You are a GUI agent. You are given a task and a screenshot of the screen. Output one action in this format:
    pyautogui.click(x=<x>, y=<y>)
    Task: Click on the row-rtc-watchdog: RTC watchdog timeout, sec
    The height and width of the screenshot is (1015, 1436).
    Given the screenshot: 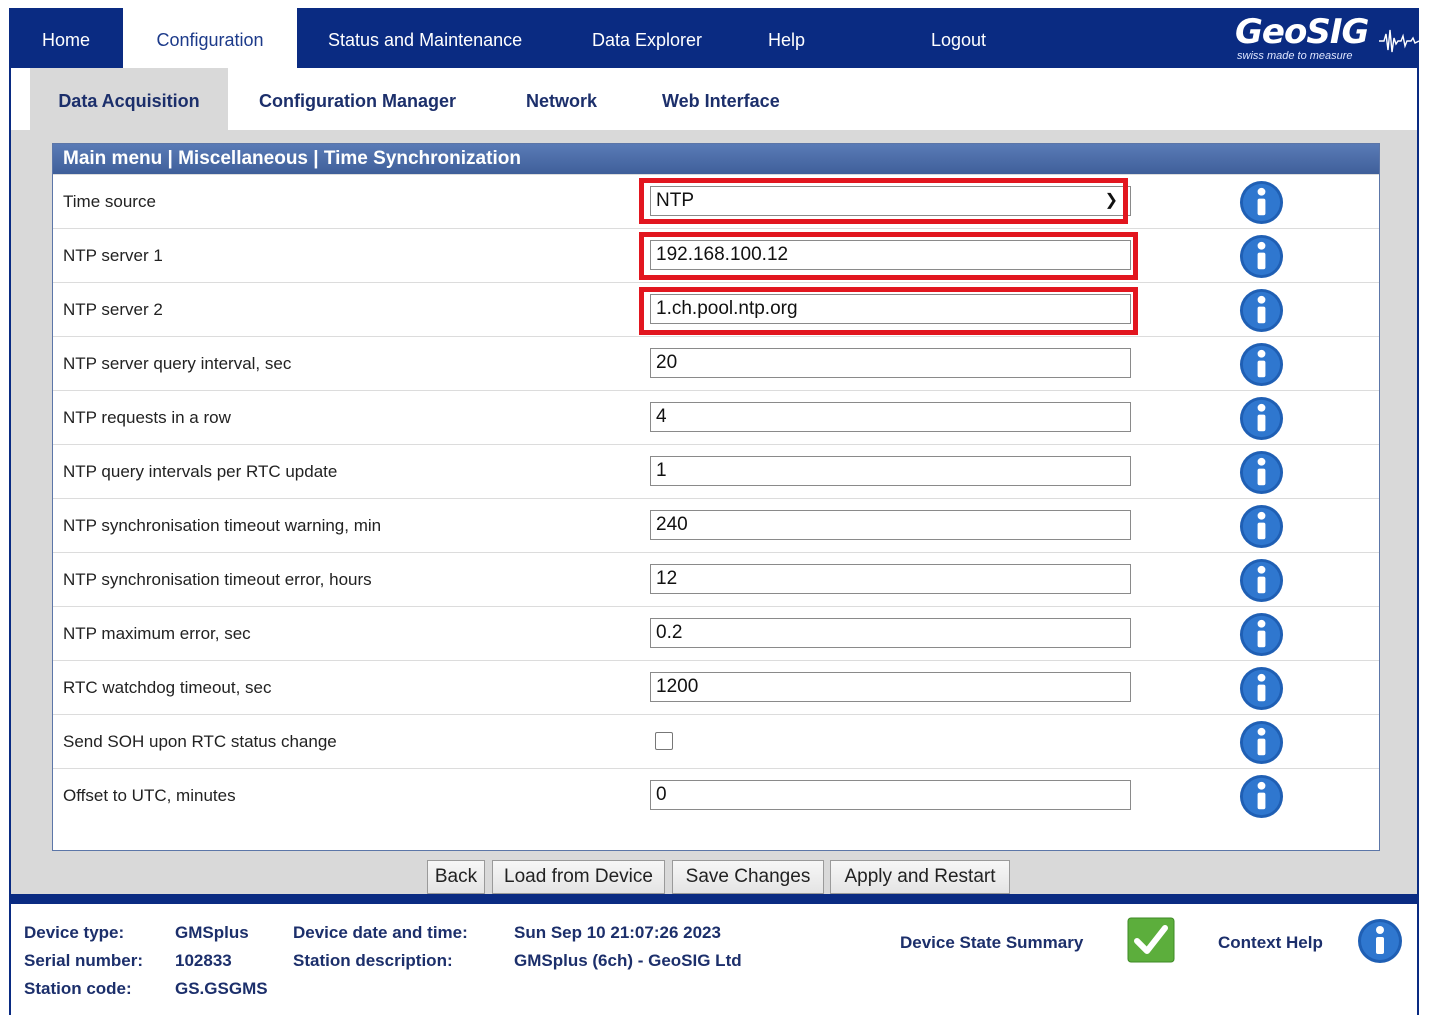 What is the action you would take?
    pyautogui.click(x=716, y=687)
    